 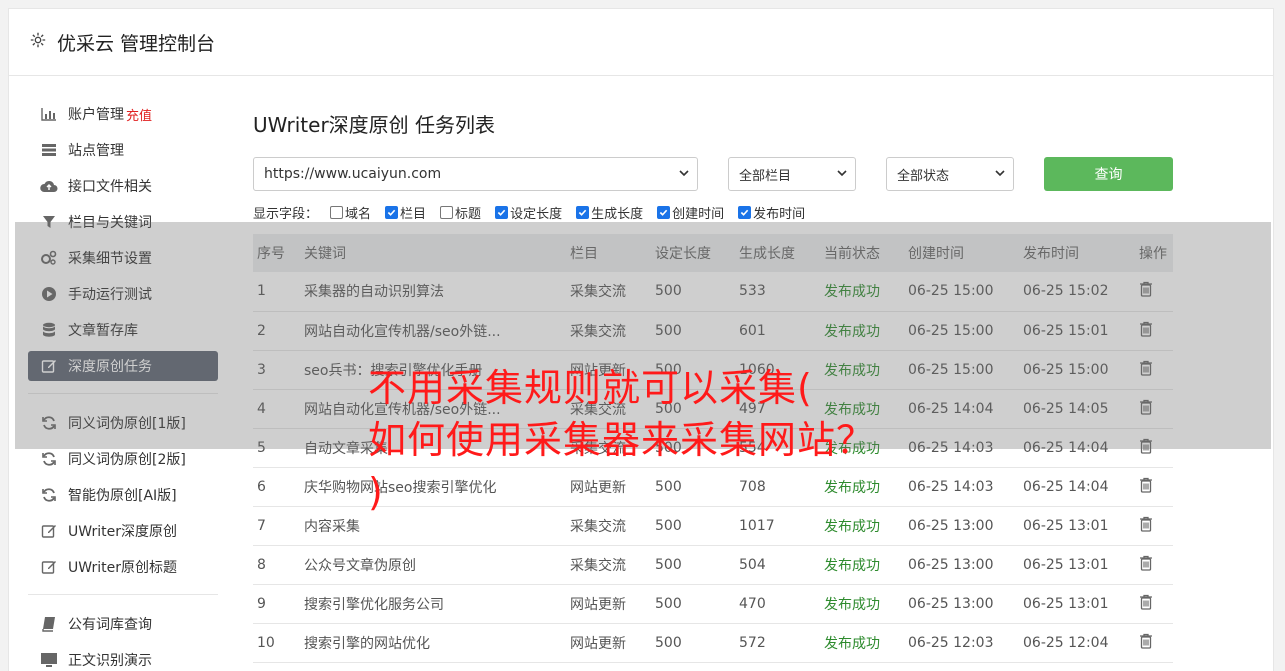 I want to click on table-cell: 10, so click(x=276, y=643).